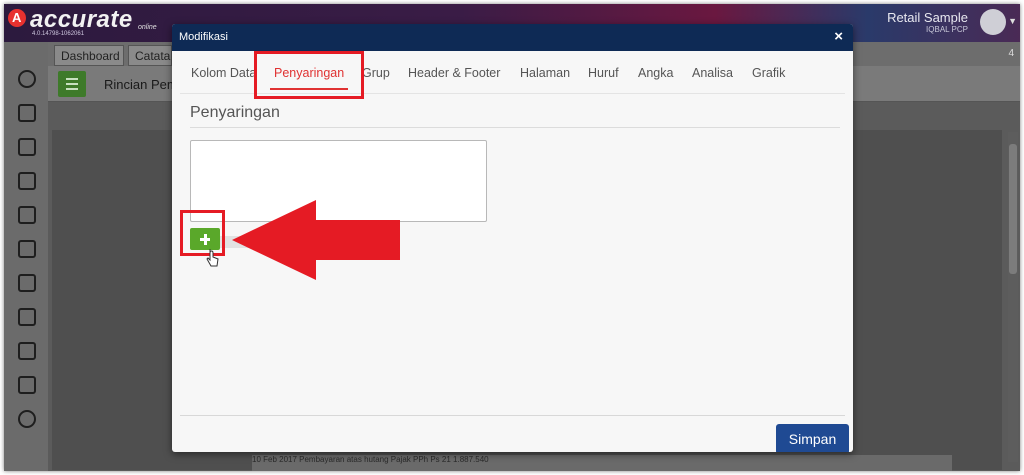  I want to click on tab-dashboard: Dashboard, so click(89, 55).